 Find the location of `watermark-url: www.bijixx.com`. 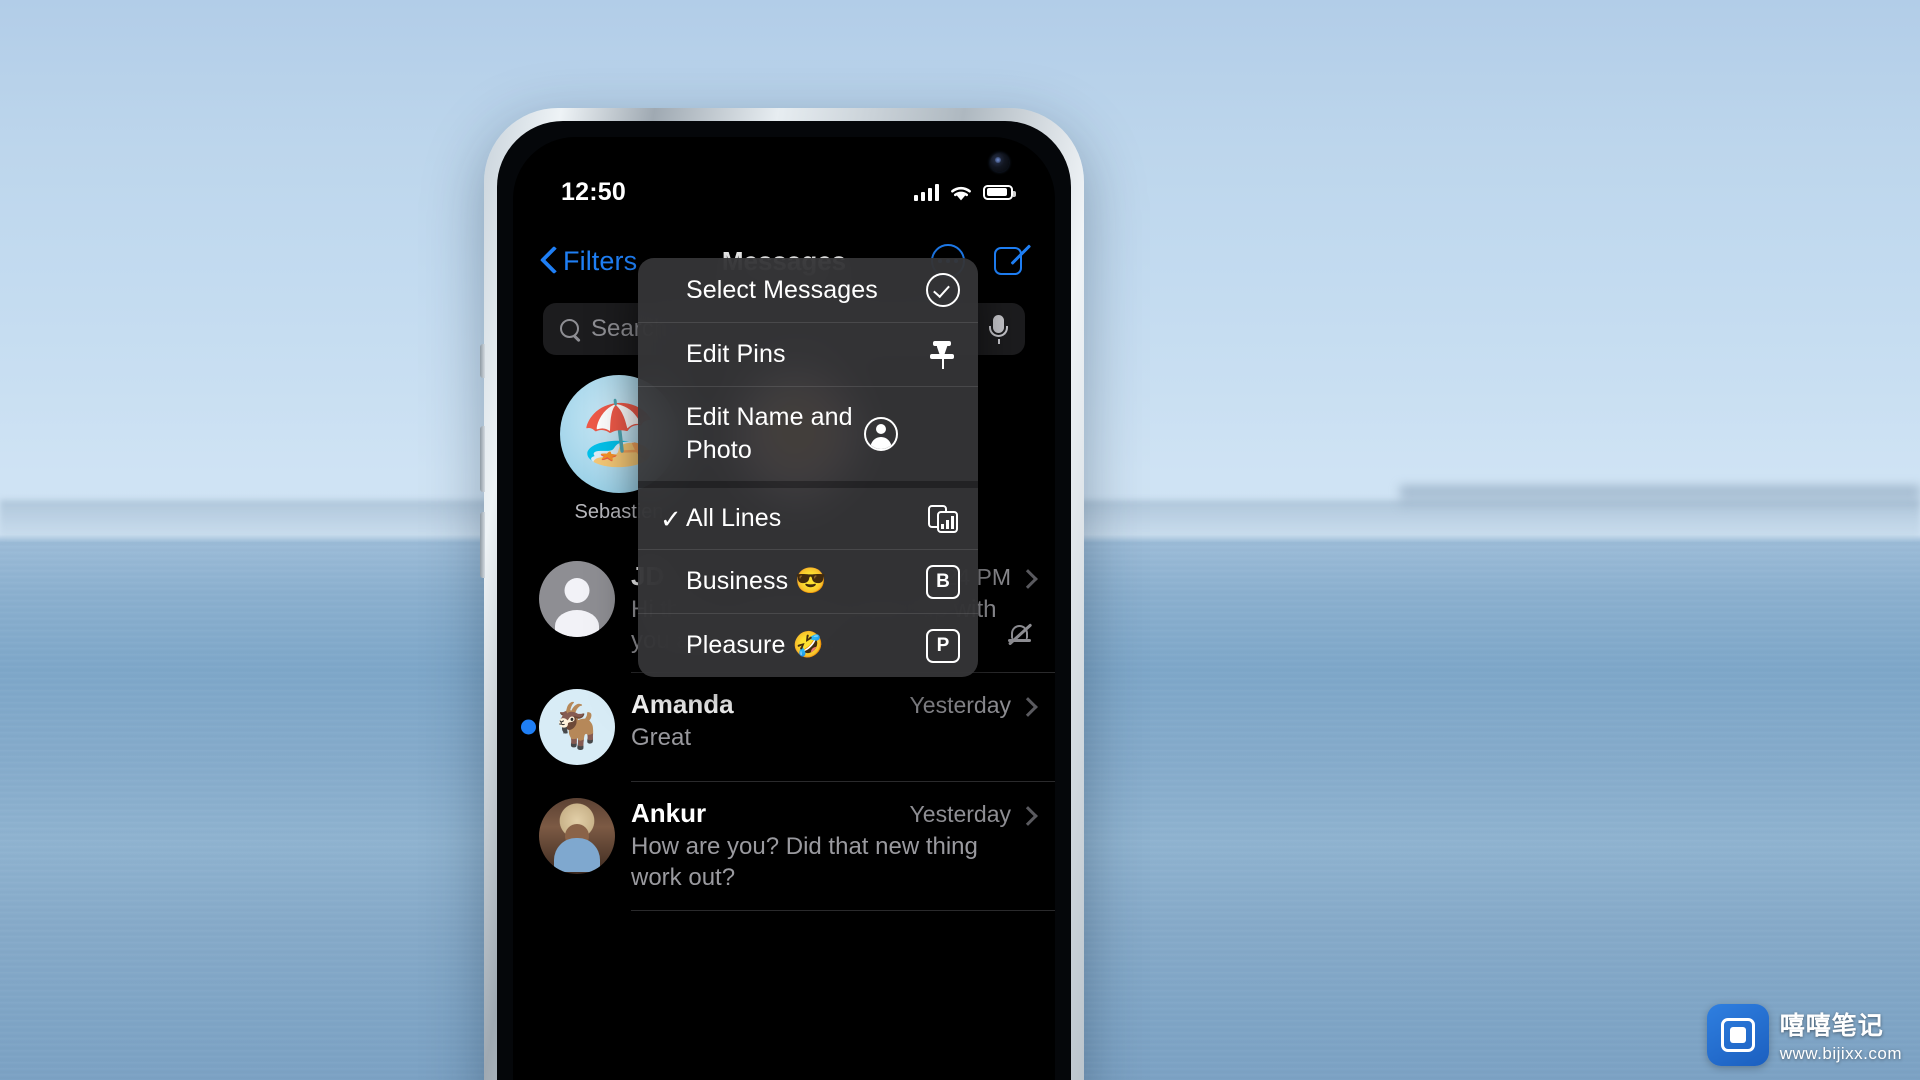

watermark-url: www.bijixx.com is located at coordinates (1840, 1053).